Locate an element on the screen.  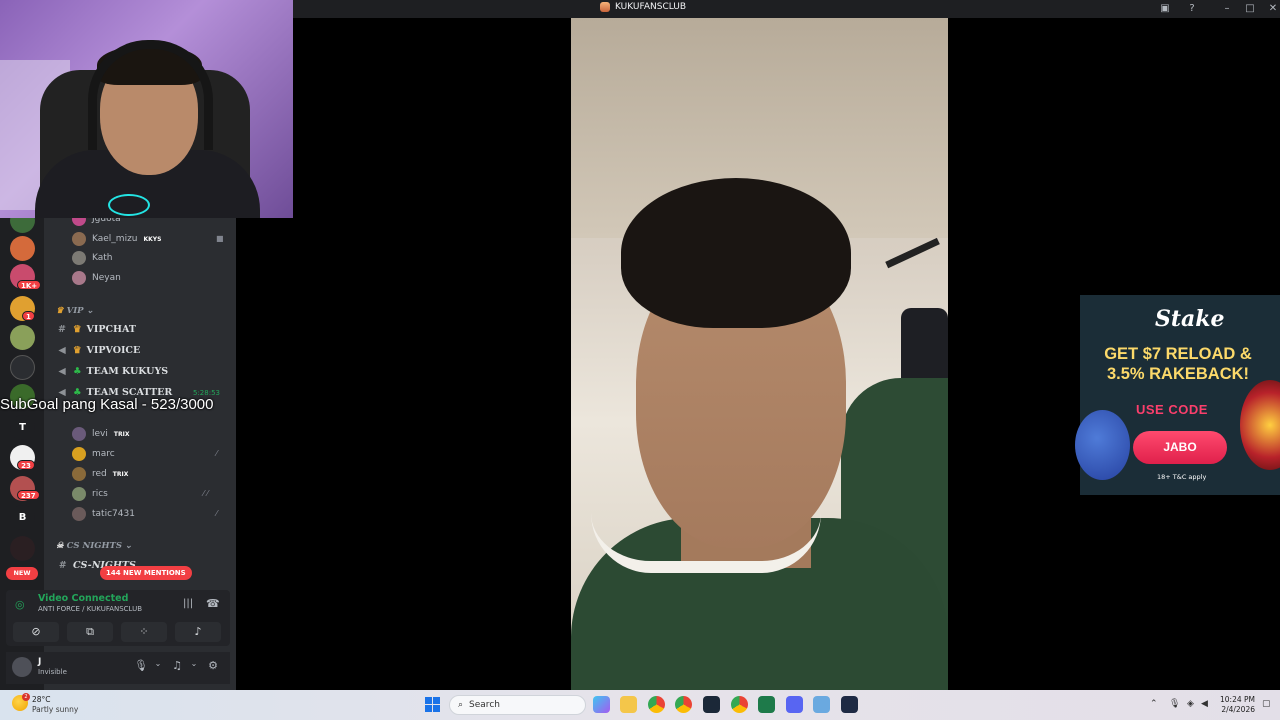
window-title-text: KUKUFANSCLUB is located at coordinates (651, 7).